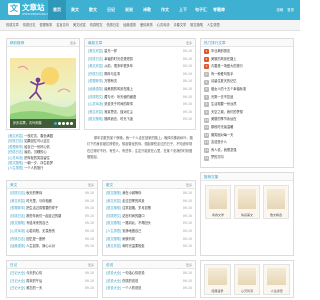 Image resolution: width=320 pixels, height=300 pixels. I want to click on item-title: 秋天的等待, so click(54, 194).